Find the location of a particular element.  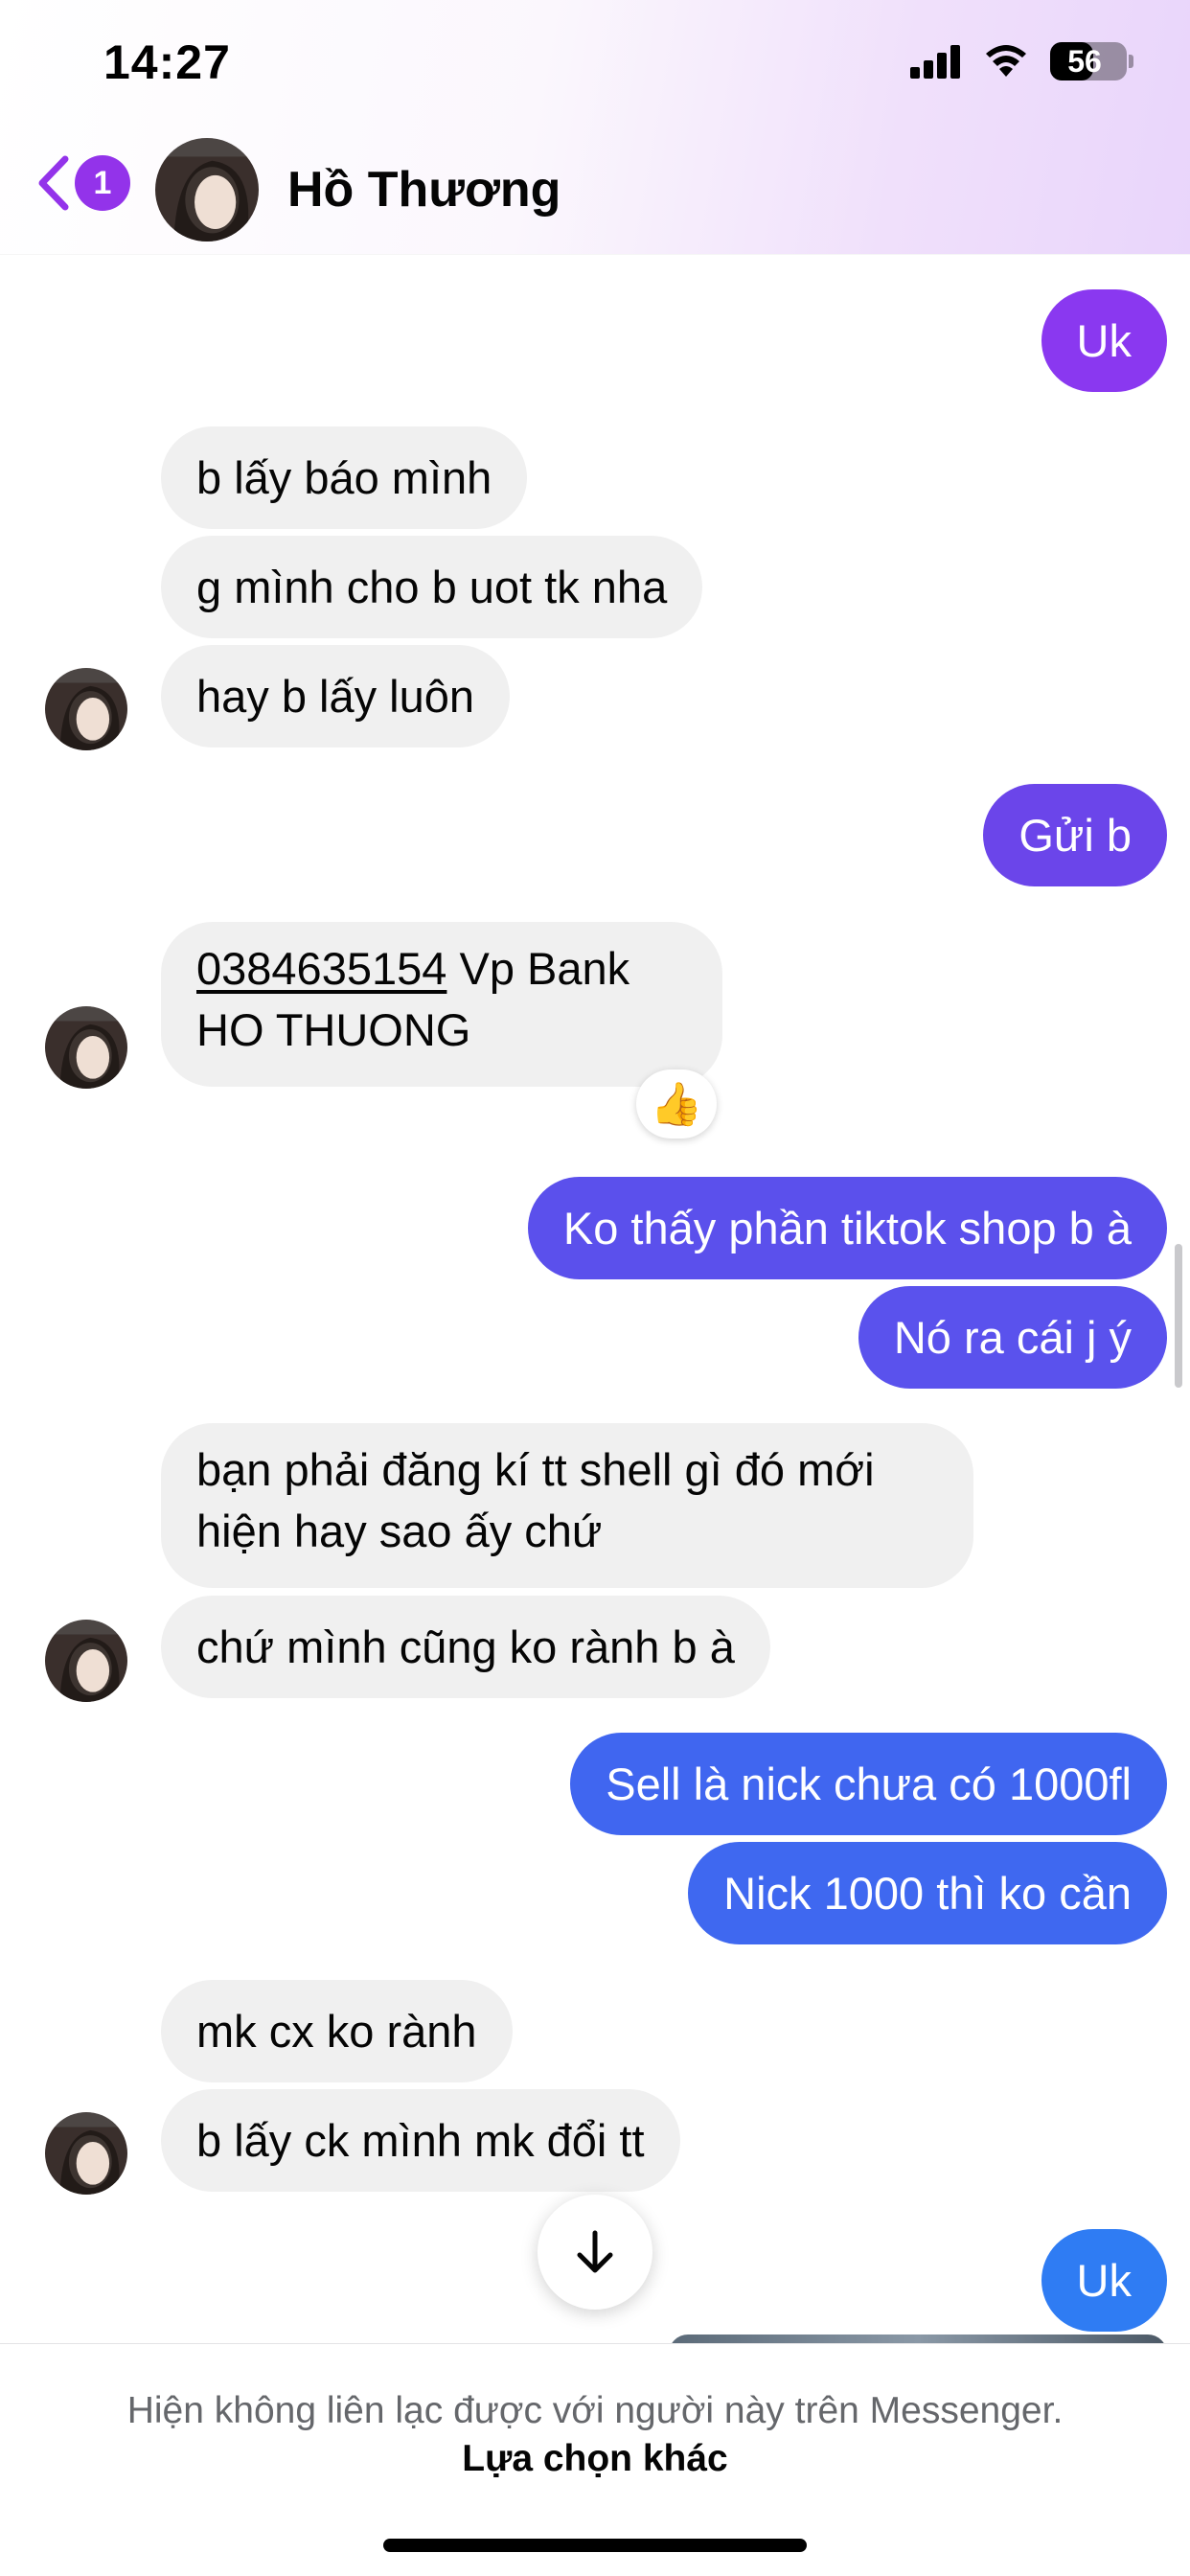

incoming-message: hay b lấy luôn is located at coordinates (336, 696).